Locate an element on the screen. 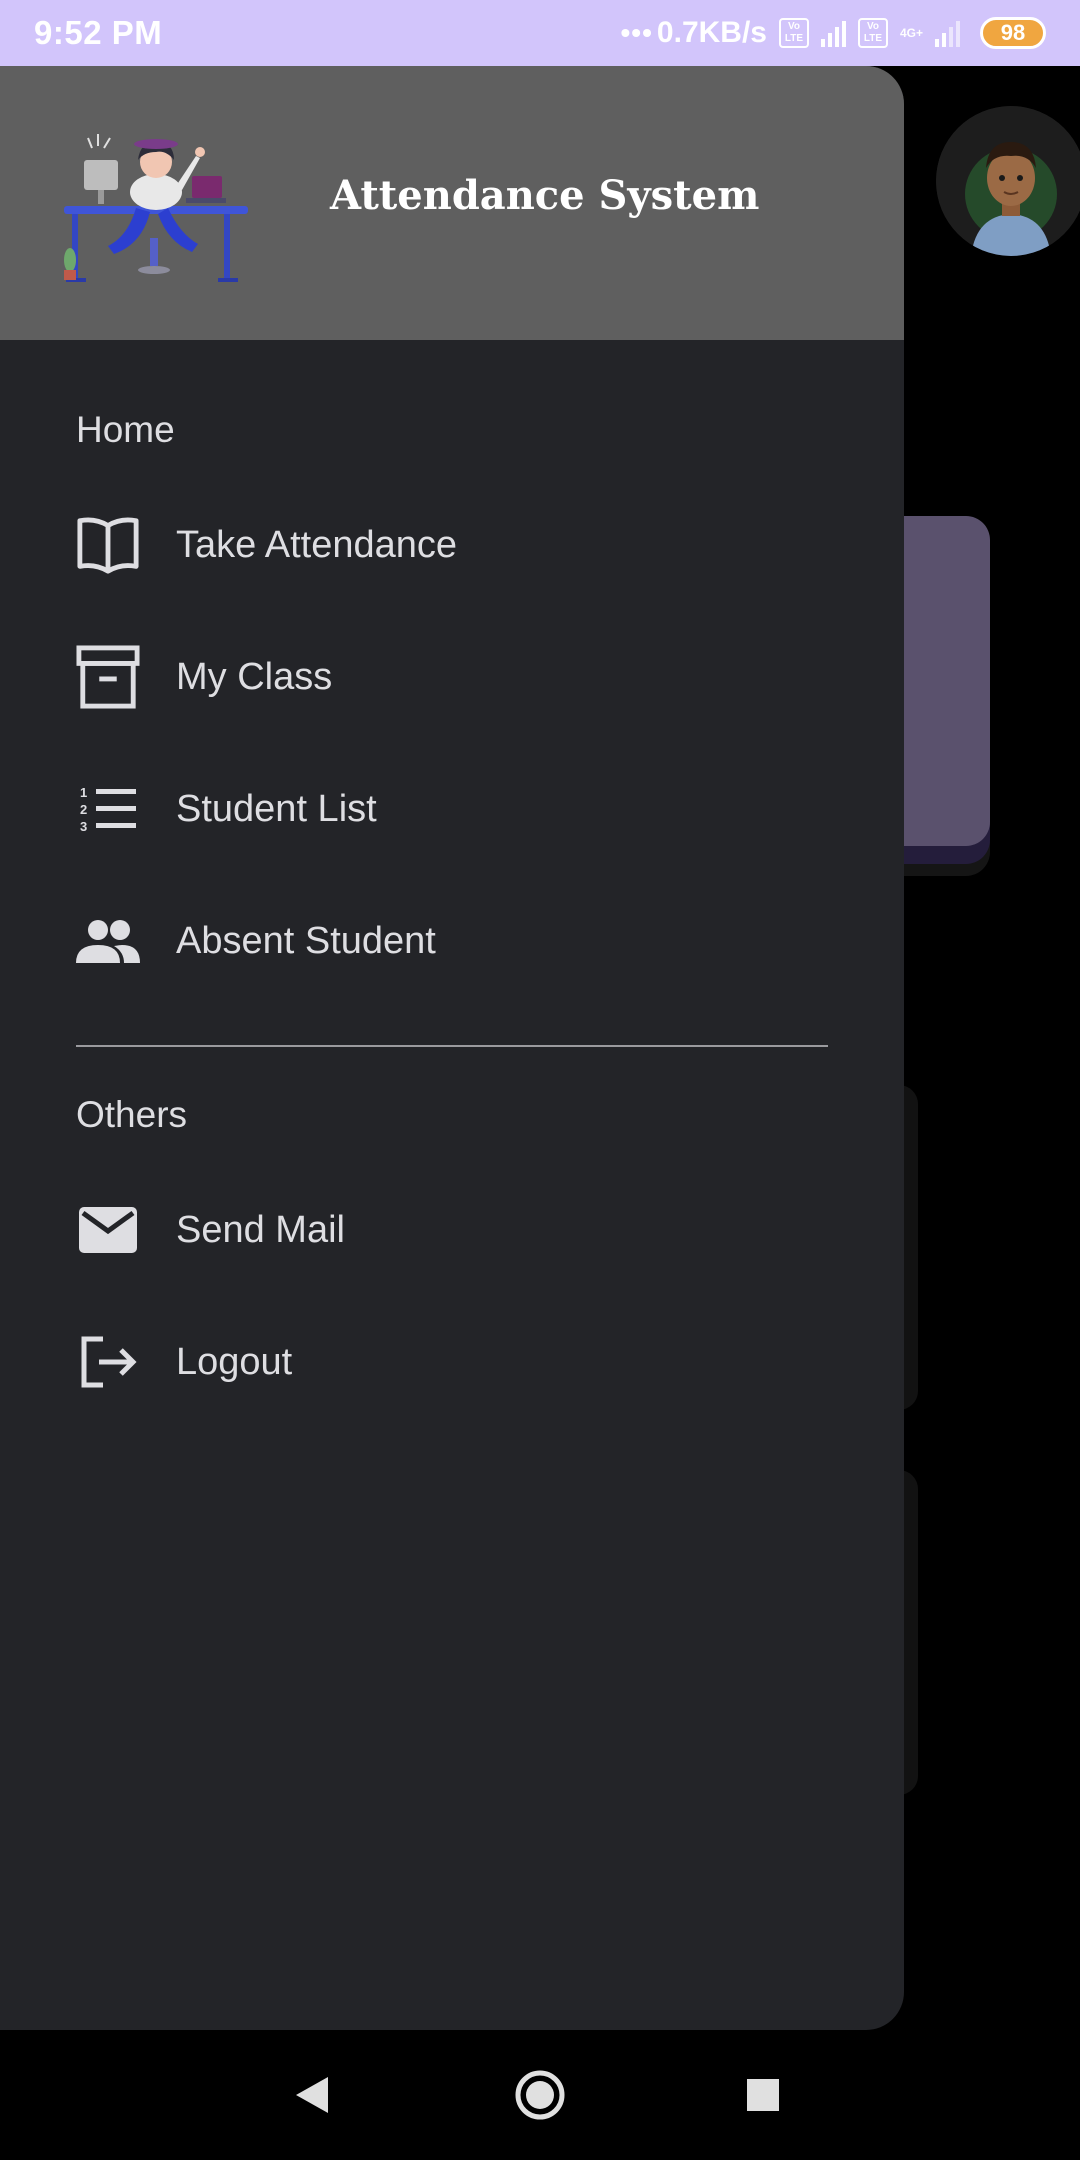 This screenshot has height=2160, width=1080. signal-strength-icon-sim2 is located at coordinates (947, 33).